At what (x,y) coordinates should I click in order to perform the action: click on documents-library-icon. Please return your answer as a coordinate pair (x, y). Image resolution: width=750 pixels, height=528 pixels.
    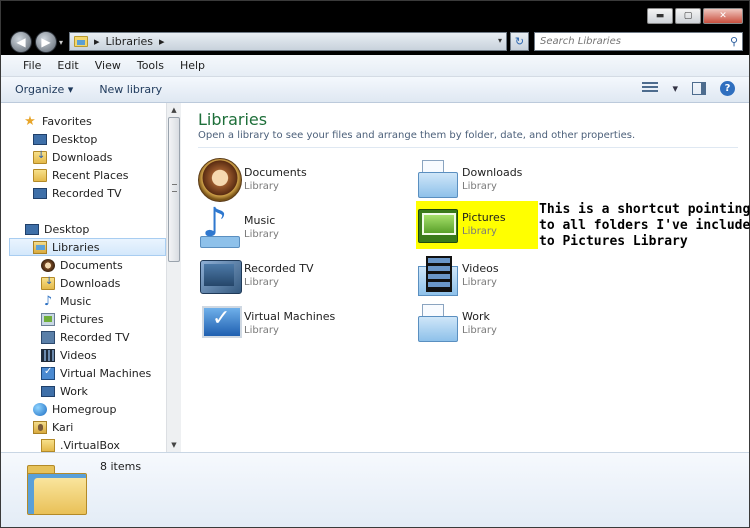
    Looking at the image, I should click on (220, 180).